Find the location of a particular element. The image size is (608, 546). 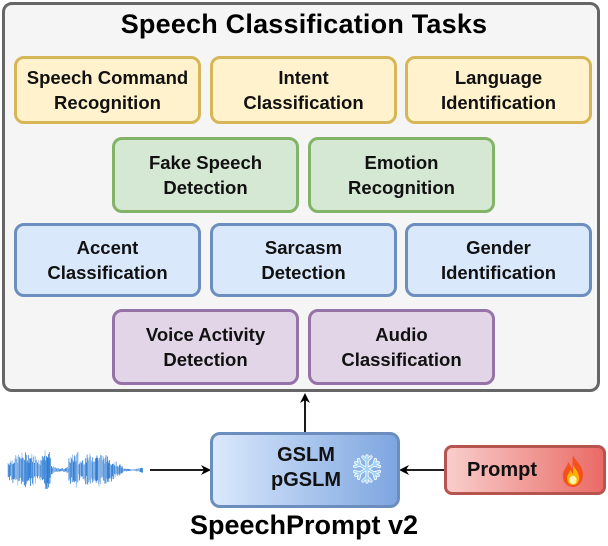

fire-icon is located at coordinates (573, 471).